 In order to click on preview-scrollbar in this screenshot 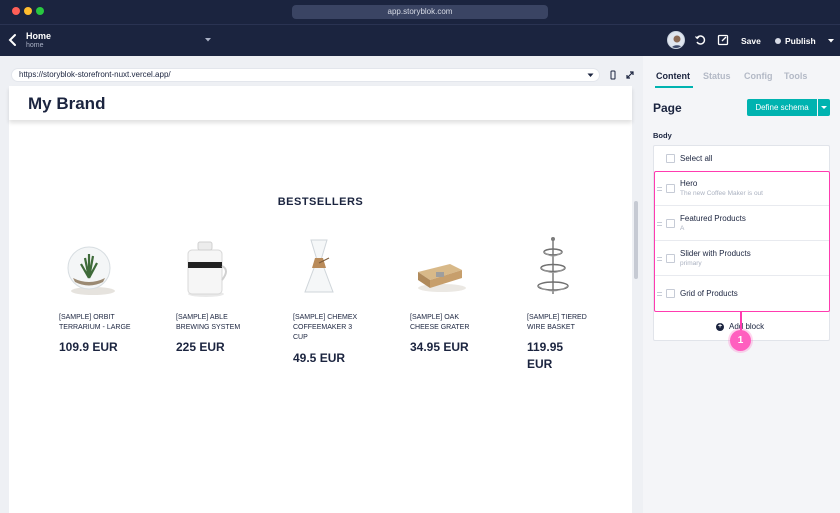, I will do `click(636, 240)`.